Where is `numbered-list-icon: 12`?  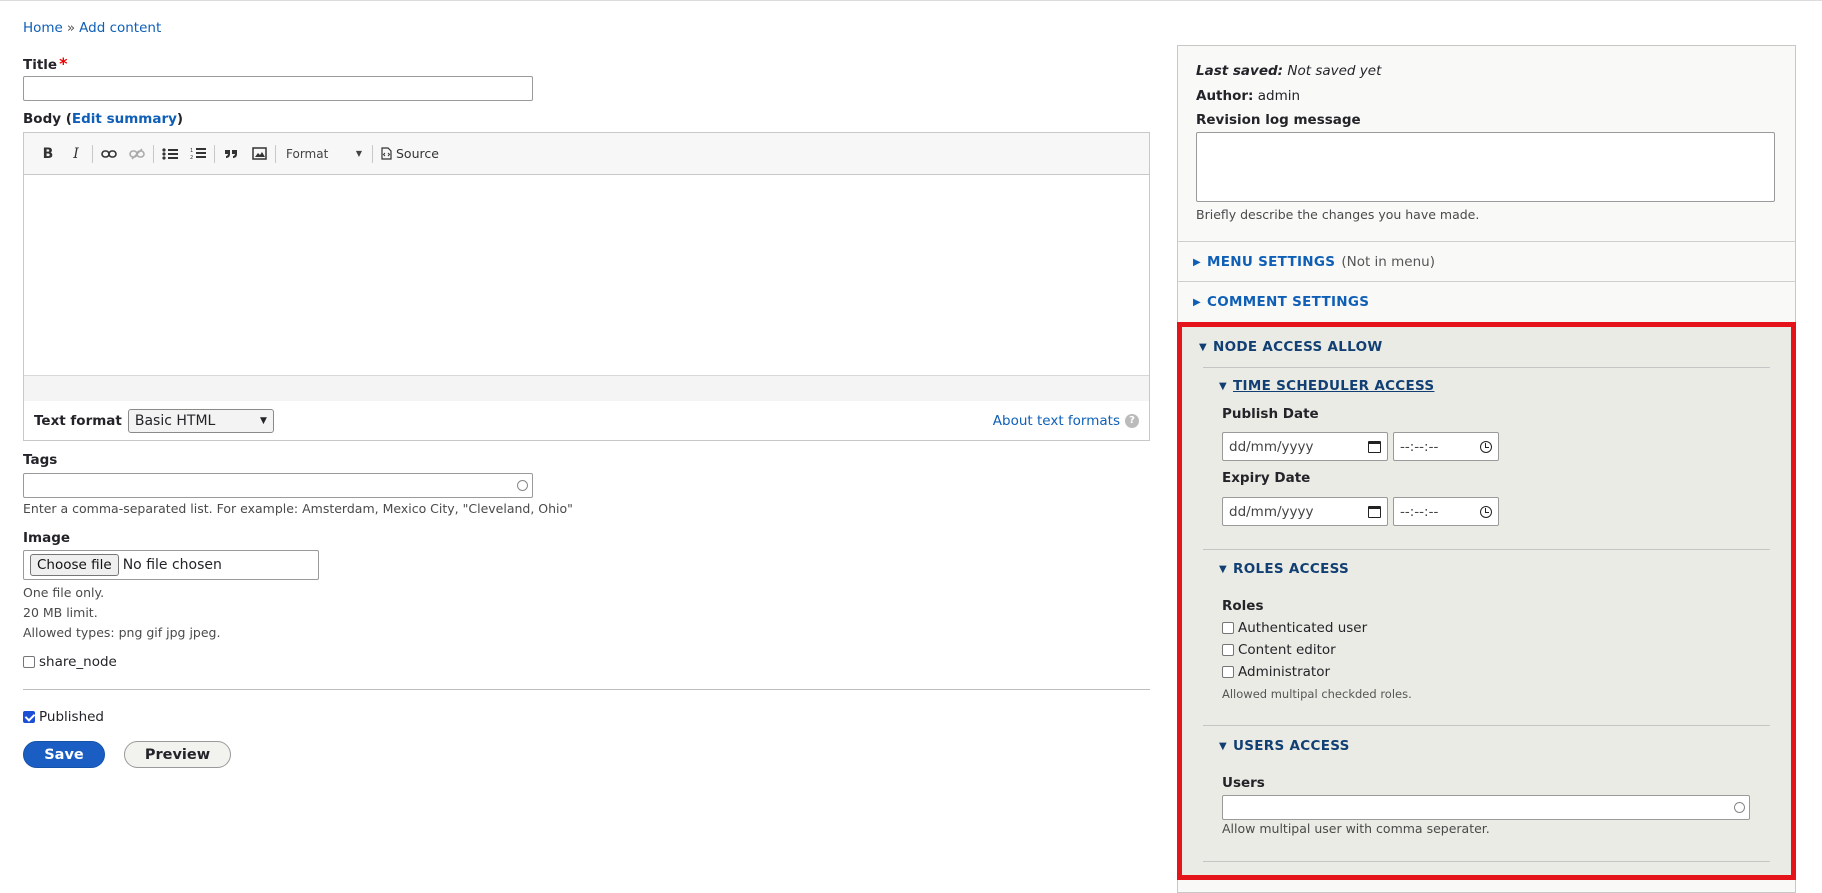 numbered-list-icon: 12 is located at coordinates (198, 154).